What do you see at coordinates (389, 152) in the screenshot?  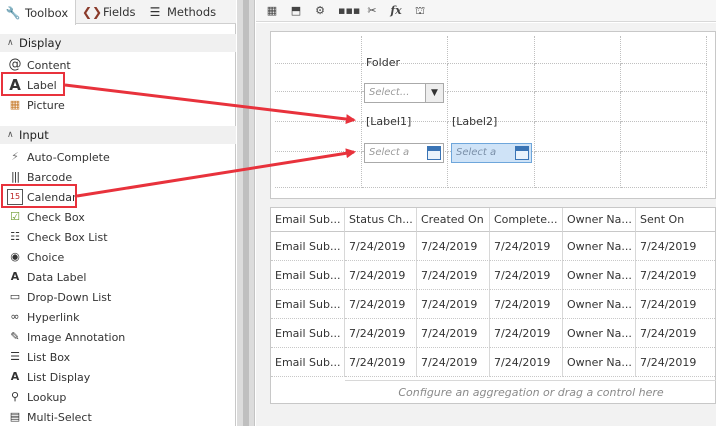 I see `calendar-placeholder: Select a` at bounding box center [389, 152].